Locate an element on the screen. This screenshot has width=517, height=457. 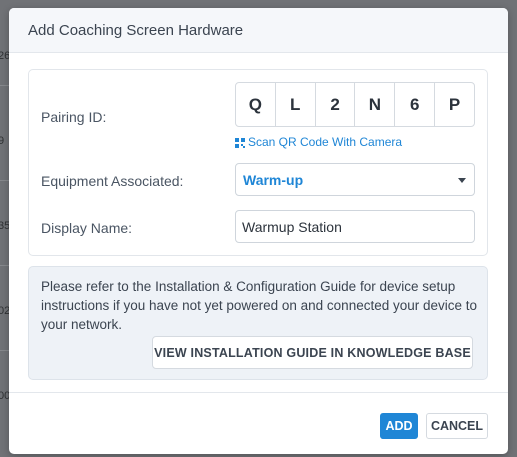
pairing-id-char: 2 is located at coordinates (336, 104).